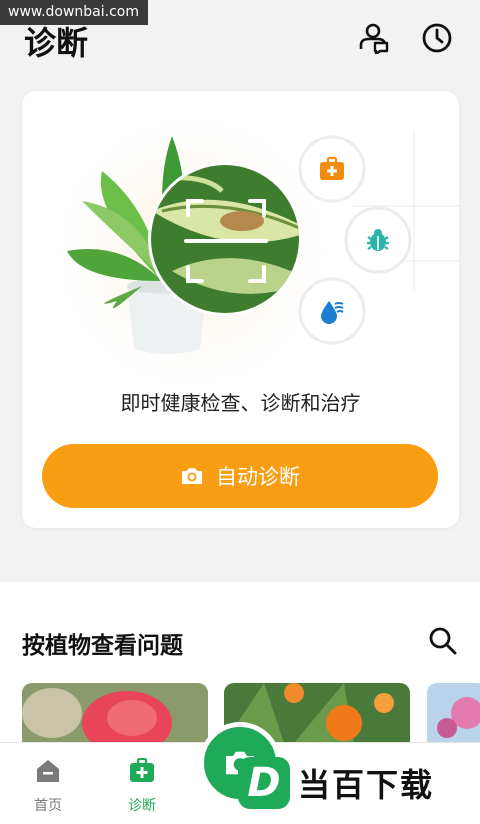 Image resolution: width=480 pixels, height=824 pixels. I want to click on watermark-label: www.downbai.com, so click(74, 12).